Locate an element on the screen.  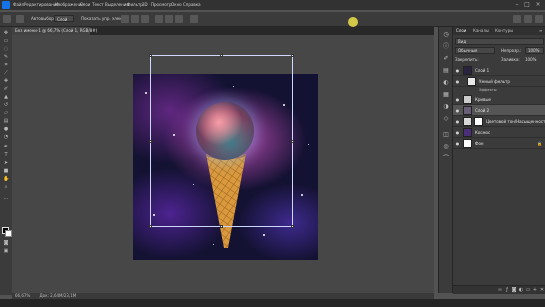
more-tools-icon: ⋯ is located at coordinates (6, 199).